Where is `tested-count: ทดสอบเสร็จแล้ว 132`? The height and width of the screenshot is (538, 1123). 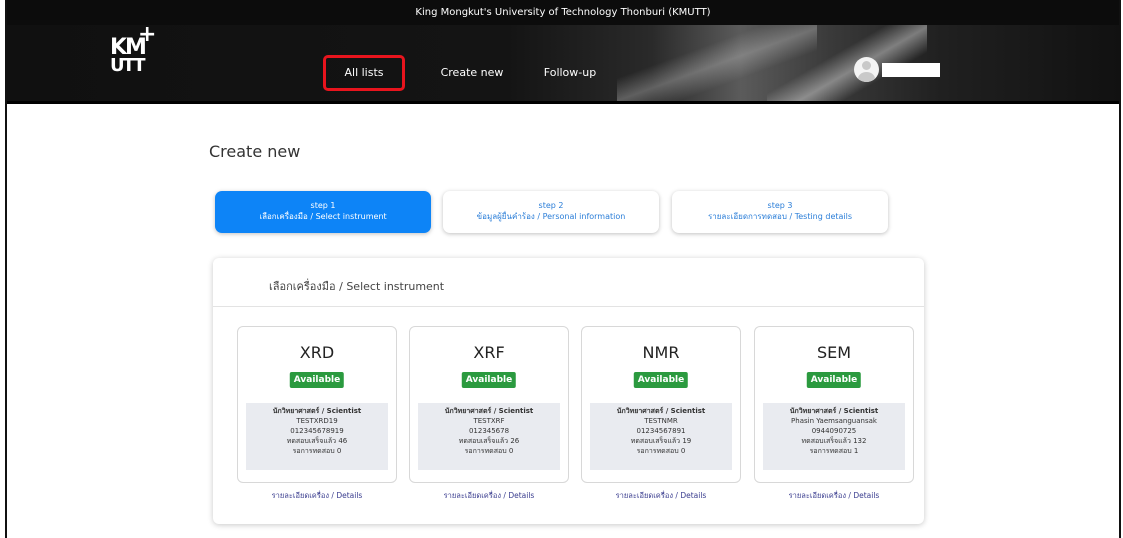
tested-count: ทดสอบเสร็จแล้ว 132 is located at coordinates (834, 441).